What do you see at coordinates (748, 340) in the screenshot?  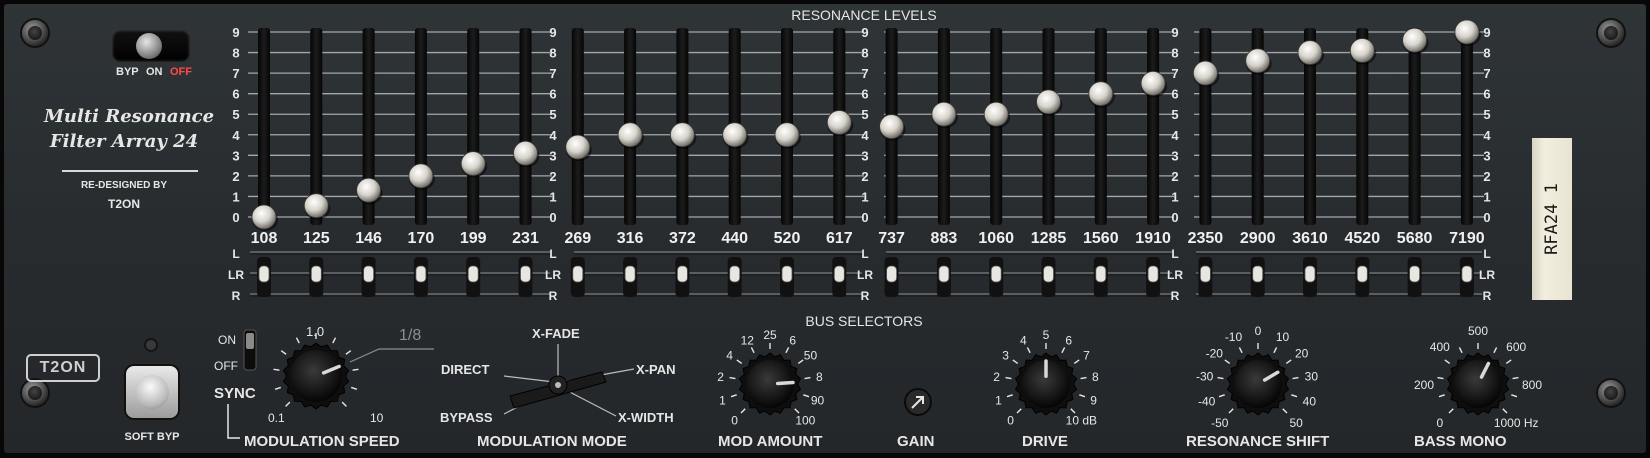 I see `knob-scale-label: 12` at bounding box center [748, 340].